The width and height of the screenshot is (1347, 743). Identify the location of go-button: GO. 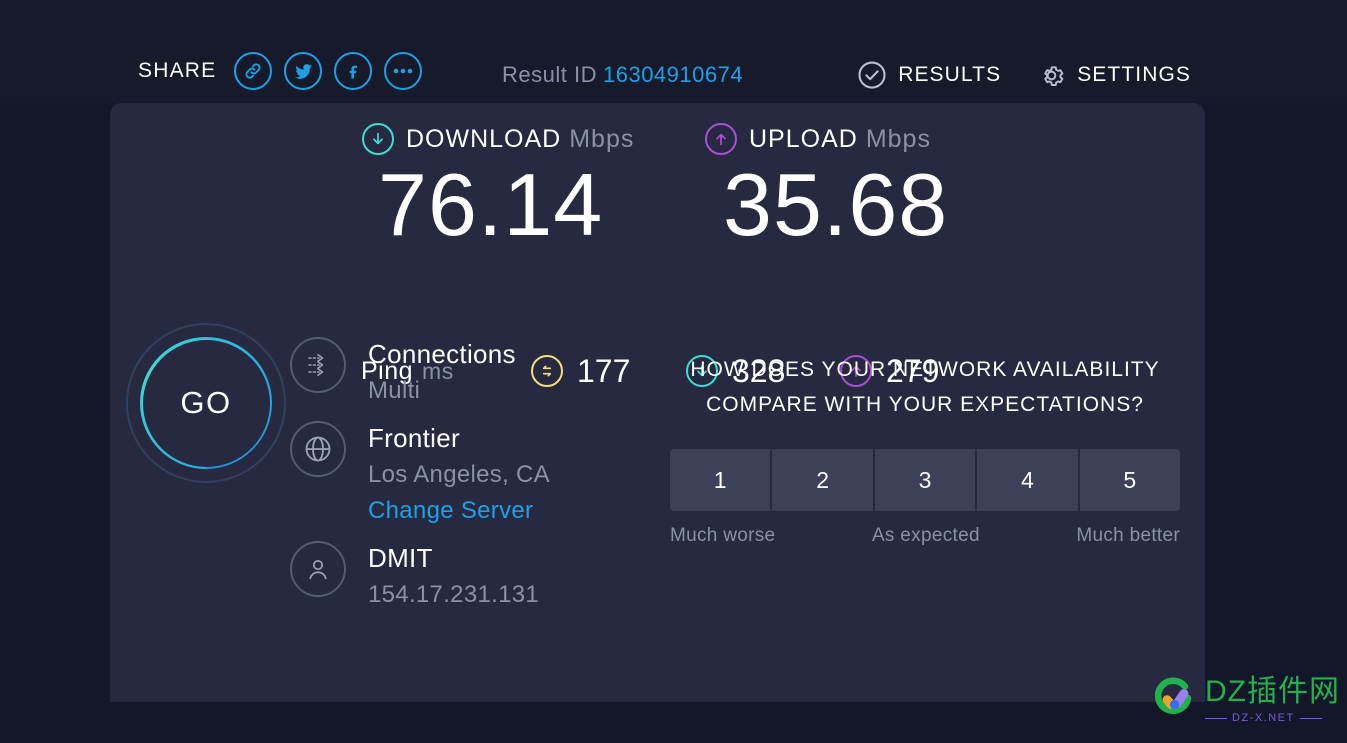
(206, 403).